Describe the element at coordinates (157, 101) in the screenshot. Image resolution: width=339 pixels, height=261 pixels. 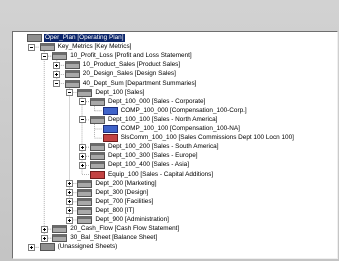
I see `tree-item-label: Dept_100_000 [Sales - Corporate]` at that location.